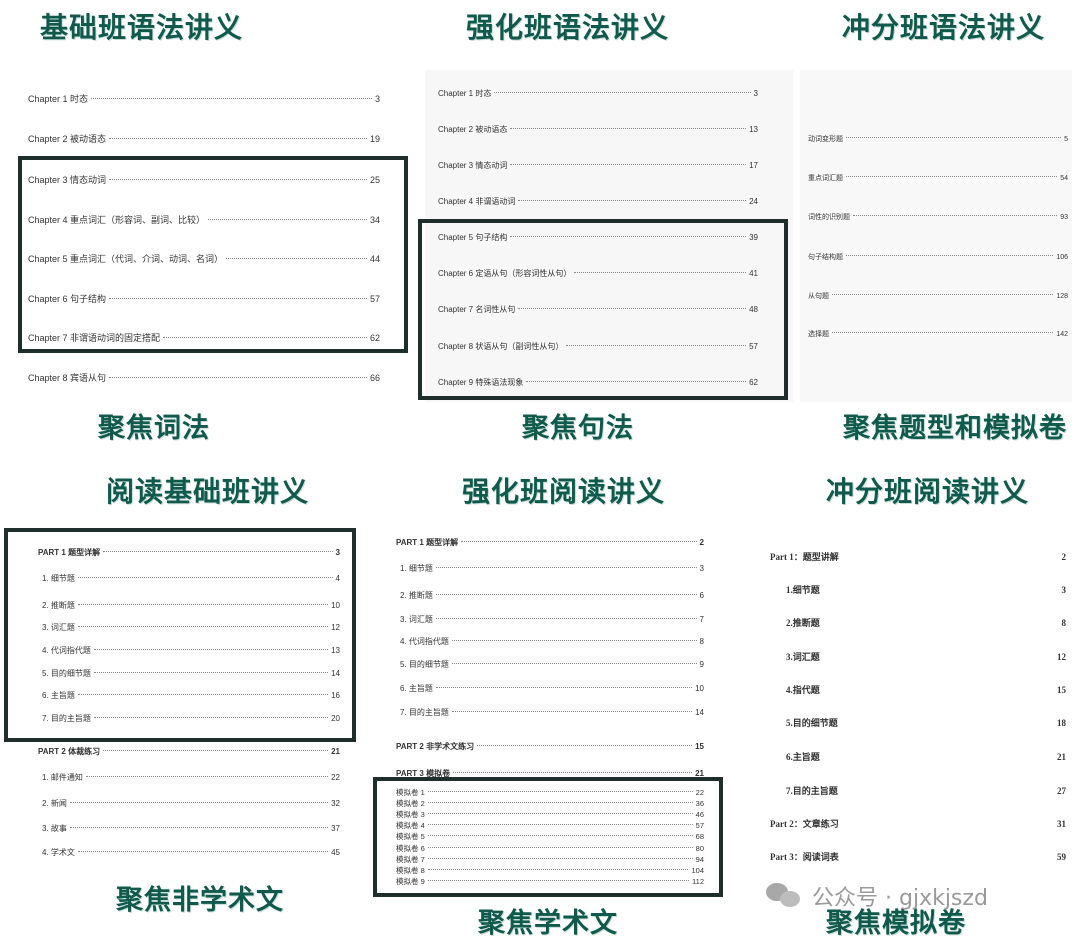 The image size is (1080, 942). Describe the element at coordinates (191, 777) in the screenshot. I see `toc-row: 1. 邮件通知 22` at that location.